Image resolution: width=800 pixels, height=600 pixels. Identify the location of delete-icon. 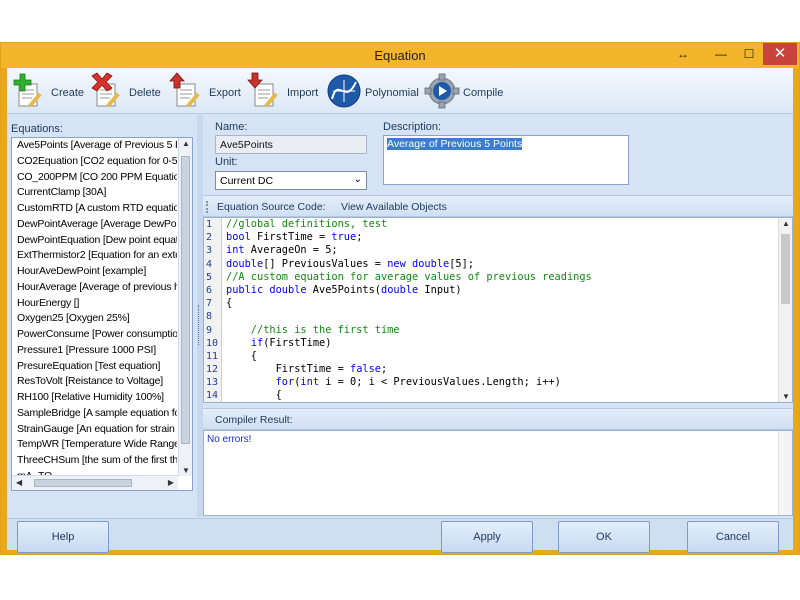
(108, 91).